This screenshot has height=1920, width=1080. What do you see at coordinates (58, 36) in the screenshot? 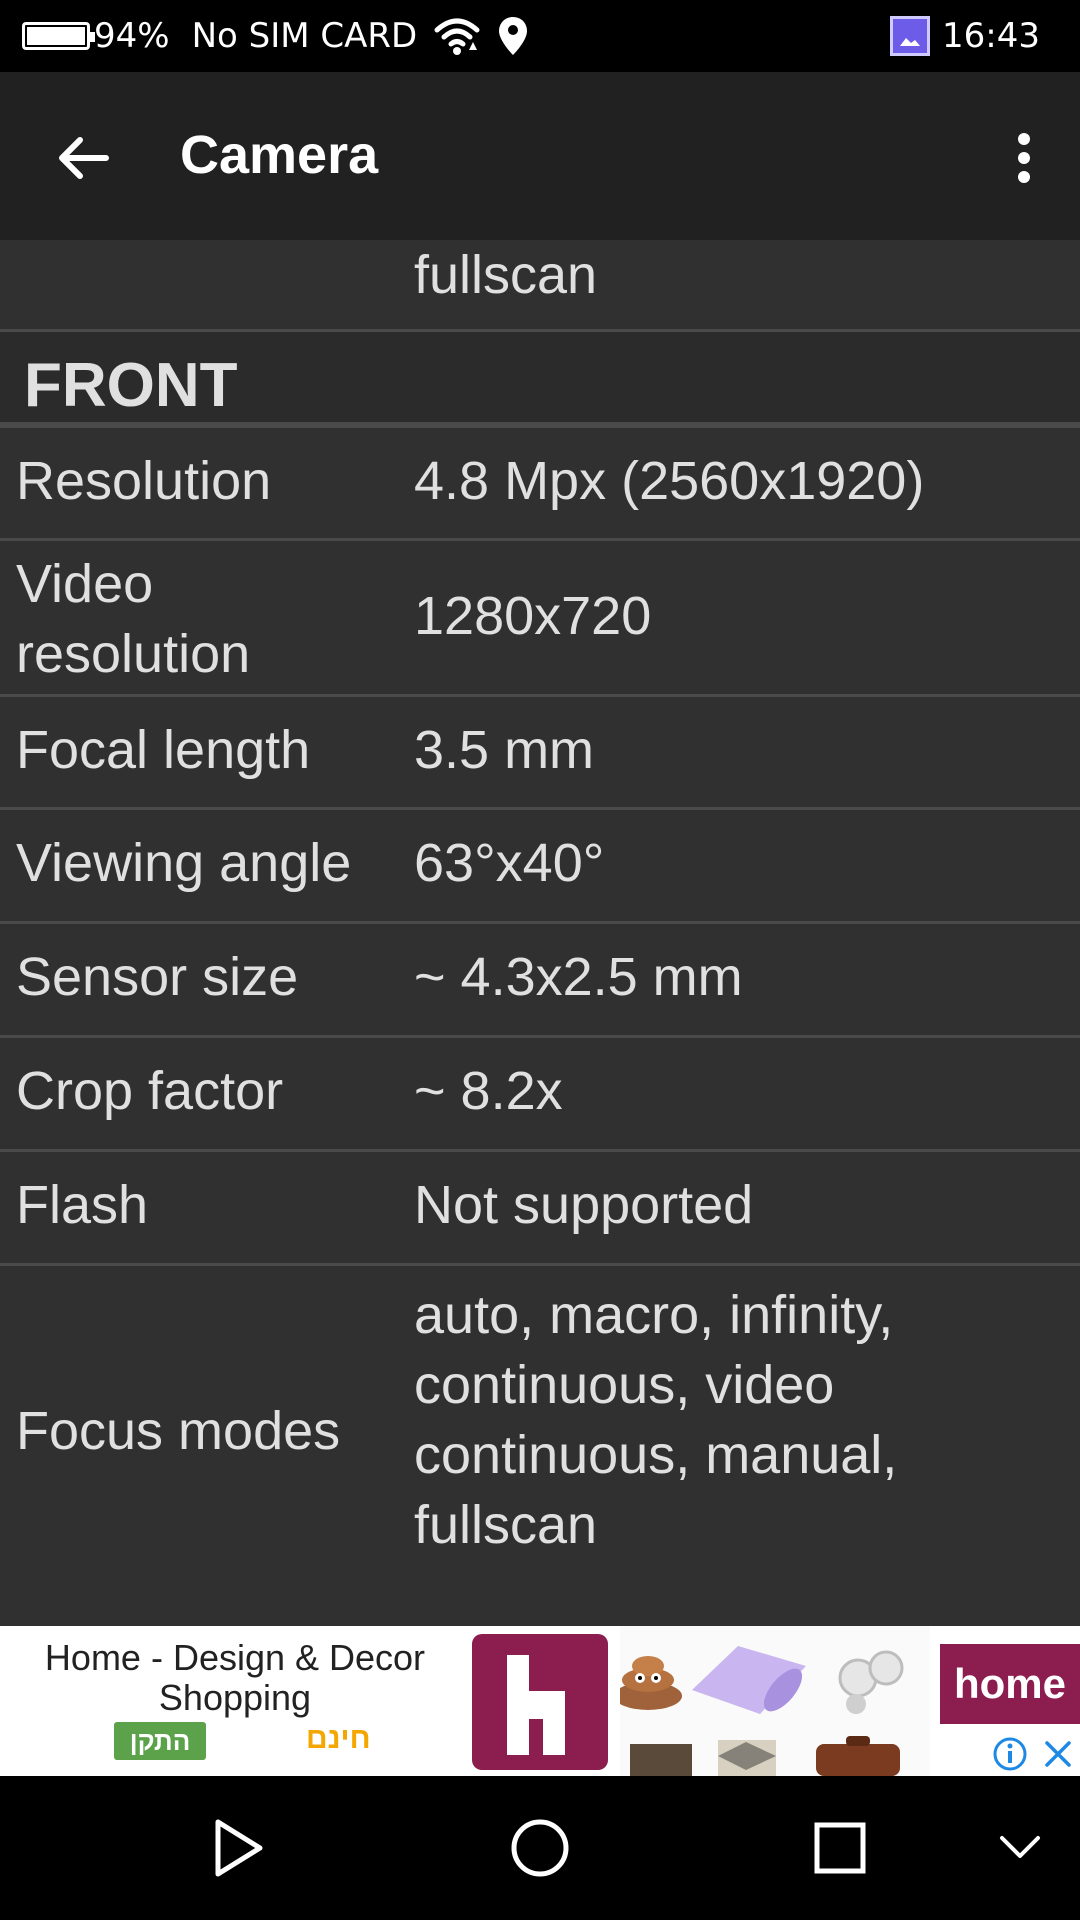
I see `battery-icon` at bounding box center [58, 36].